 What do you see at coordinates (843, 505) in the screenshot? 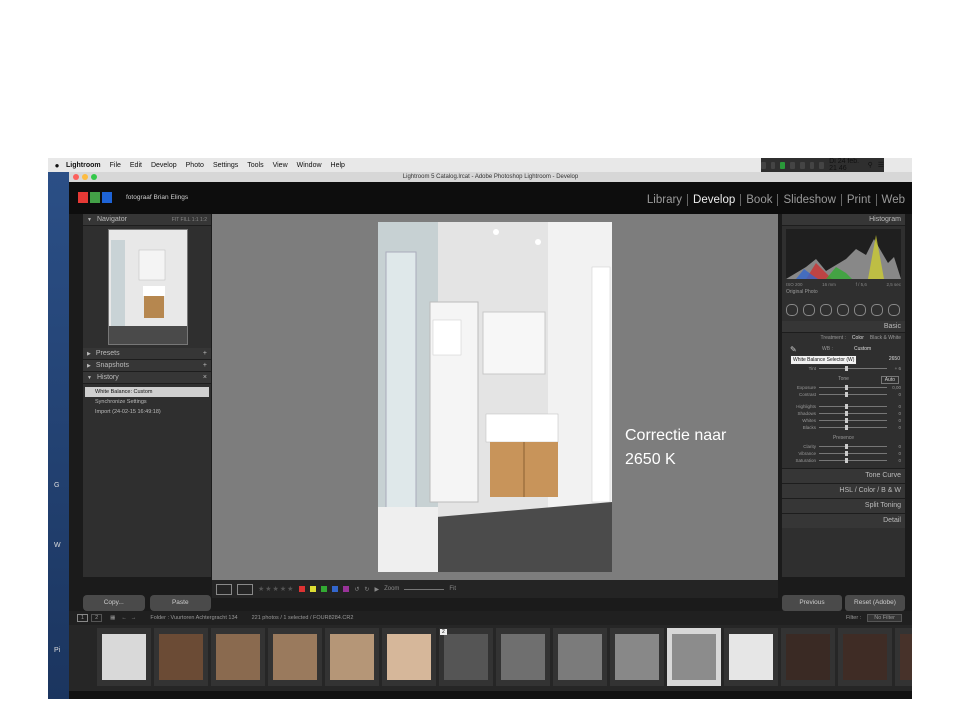
I see `split-toning-header: Split Toning` at bounding box center [843, 505].